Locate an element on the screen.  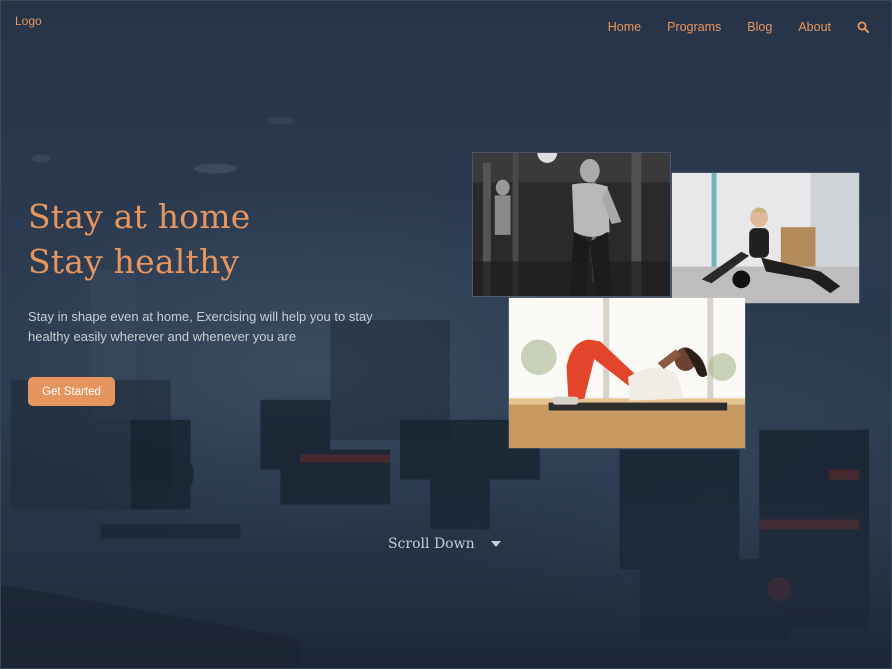
scroll-down-label: Scroll Down is located at coordinates (431, 544).